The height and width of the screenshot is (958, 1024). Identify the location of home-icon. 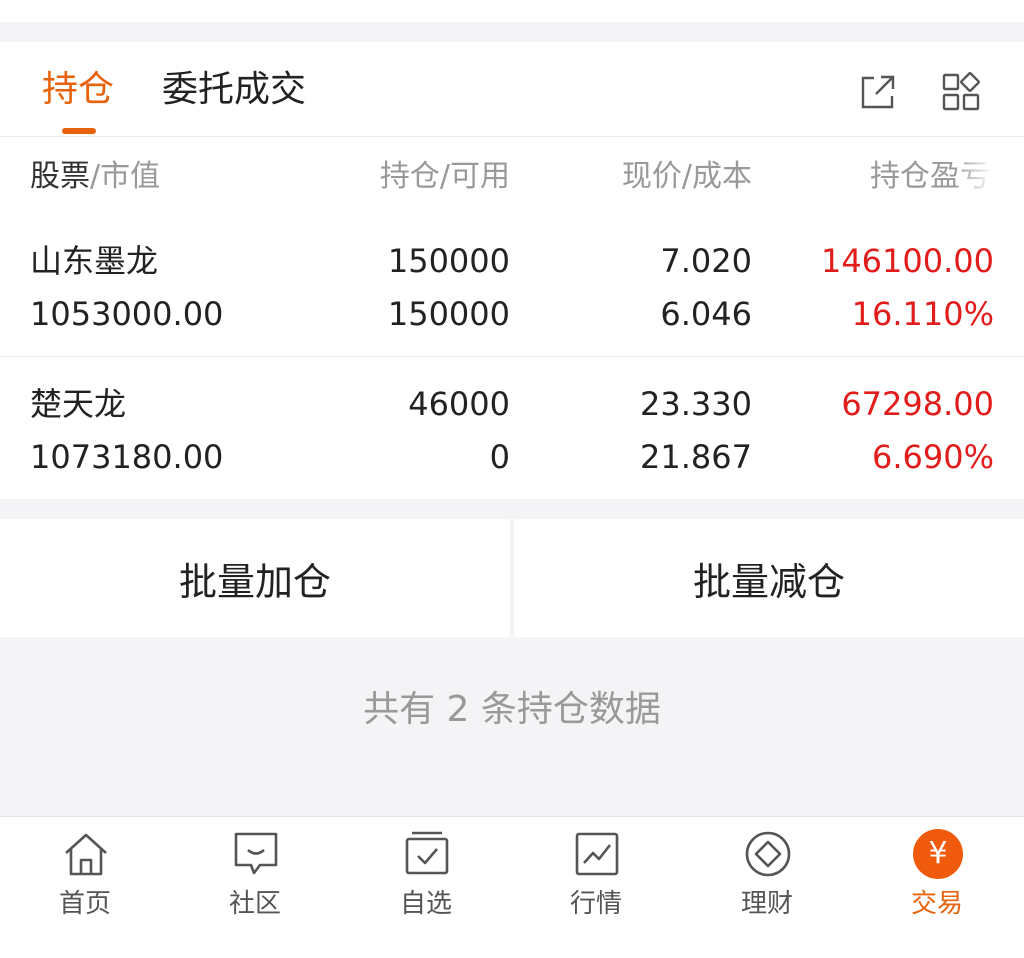
(86, 854).